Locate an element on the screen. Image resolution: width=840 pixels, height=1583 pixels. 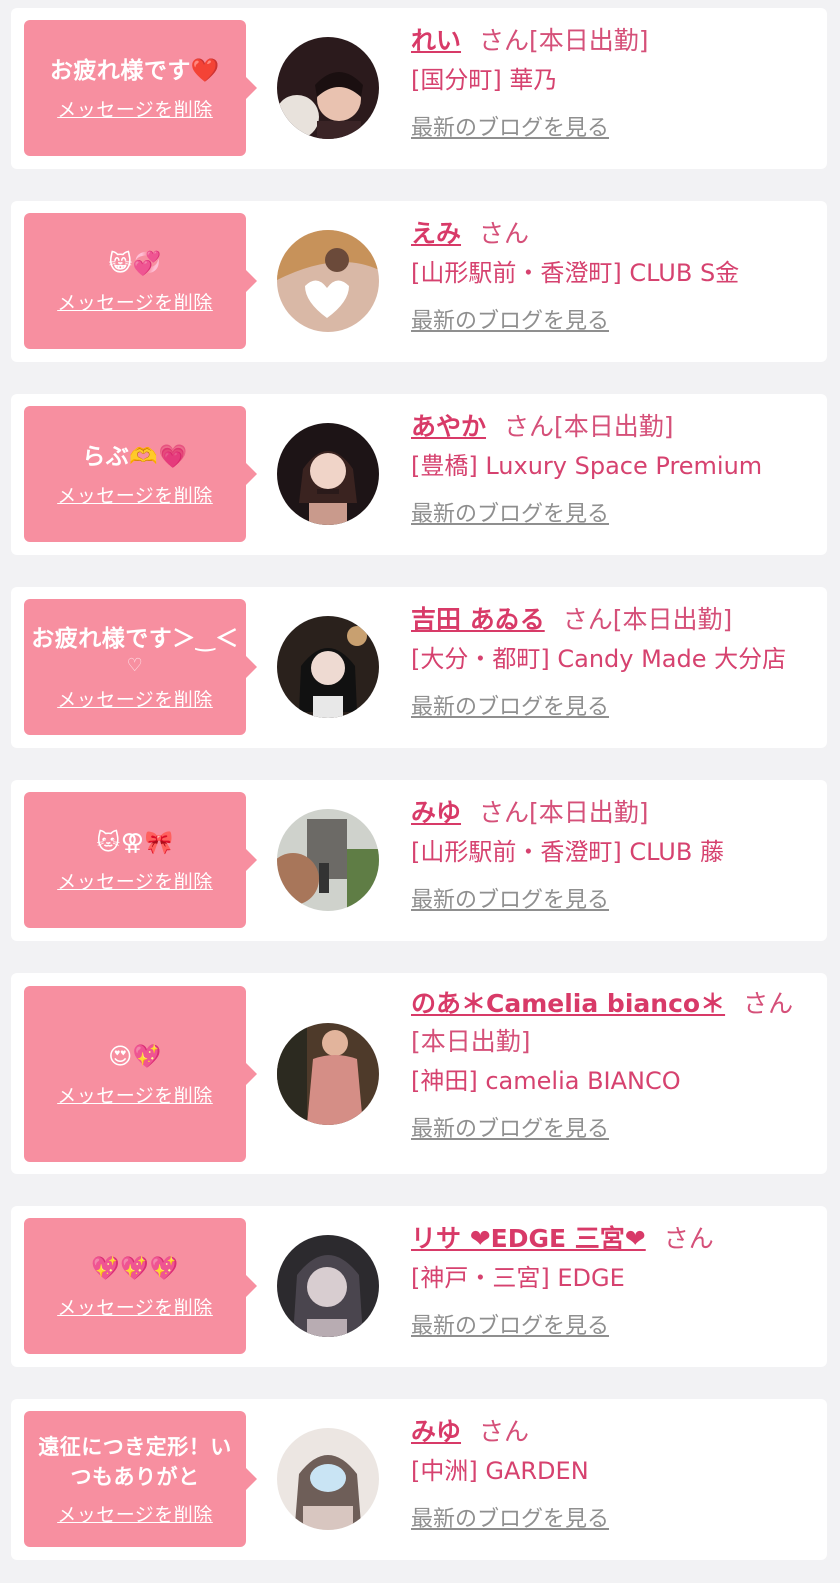
shop-label: [大分・都町] Candy Made 大分店 is located at coordinates (599, 659).